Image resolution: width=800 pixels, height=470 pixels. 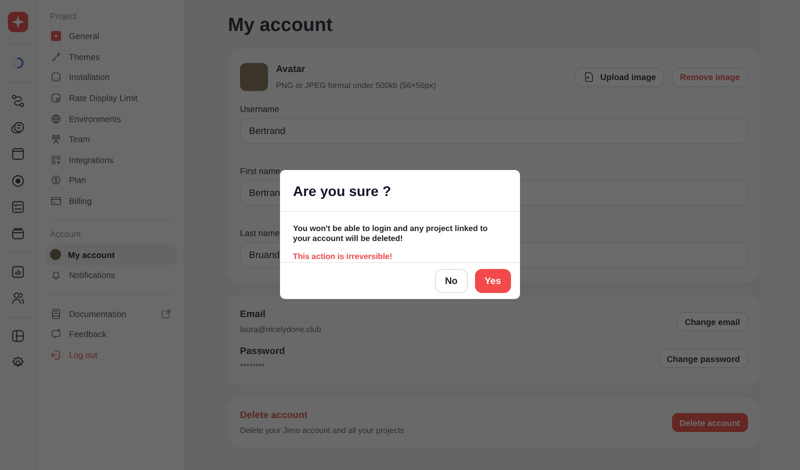 What do you see at coordinates (260, 233) in the screenshot?
I see `field-label: Last name` at bounding box center [260, 233].